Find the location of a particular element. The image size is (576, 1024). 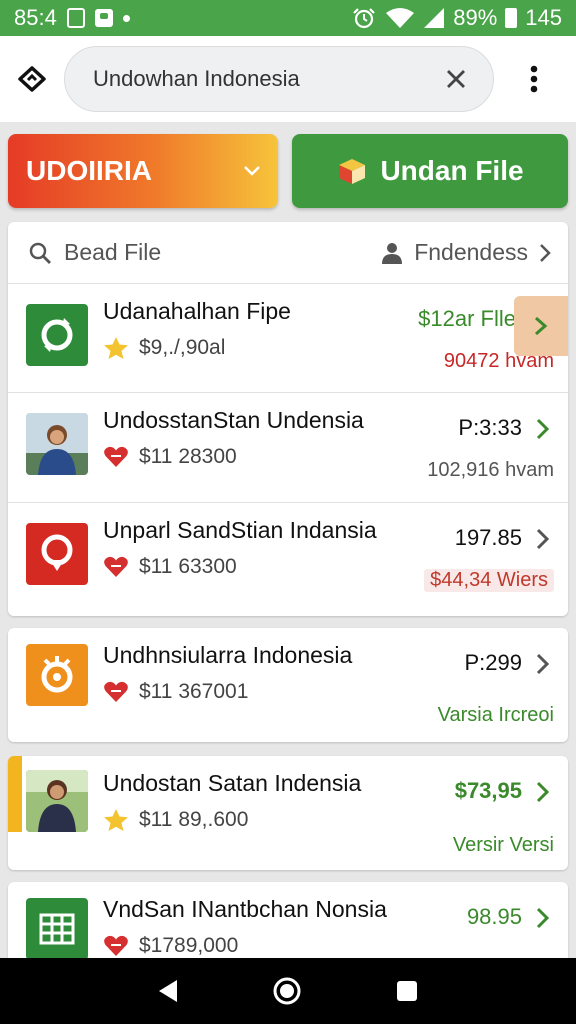

item-title: VndSan INantbchan Nonsia is located at coordinates (245, 909).